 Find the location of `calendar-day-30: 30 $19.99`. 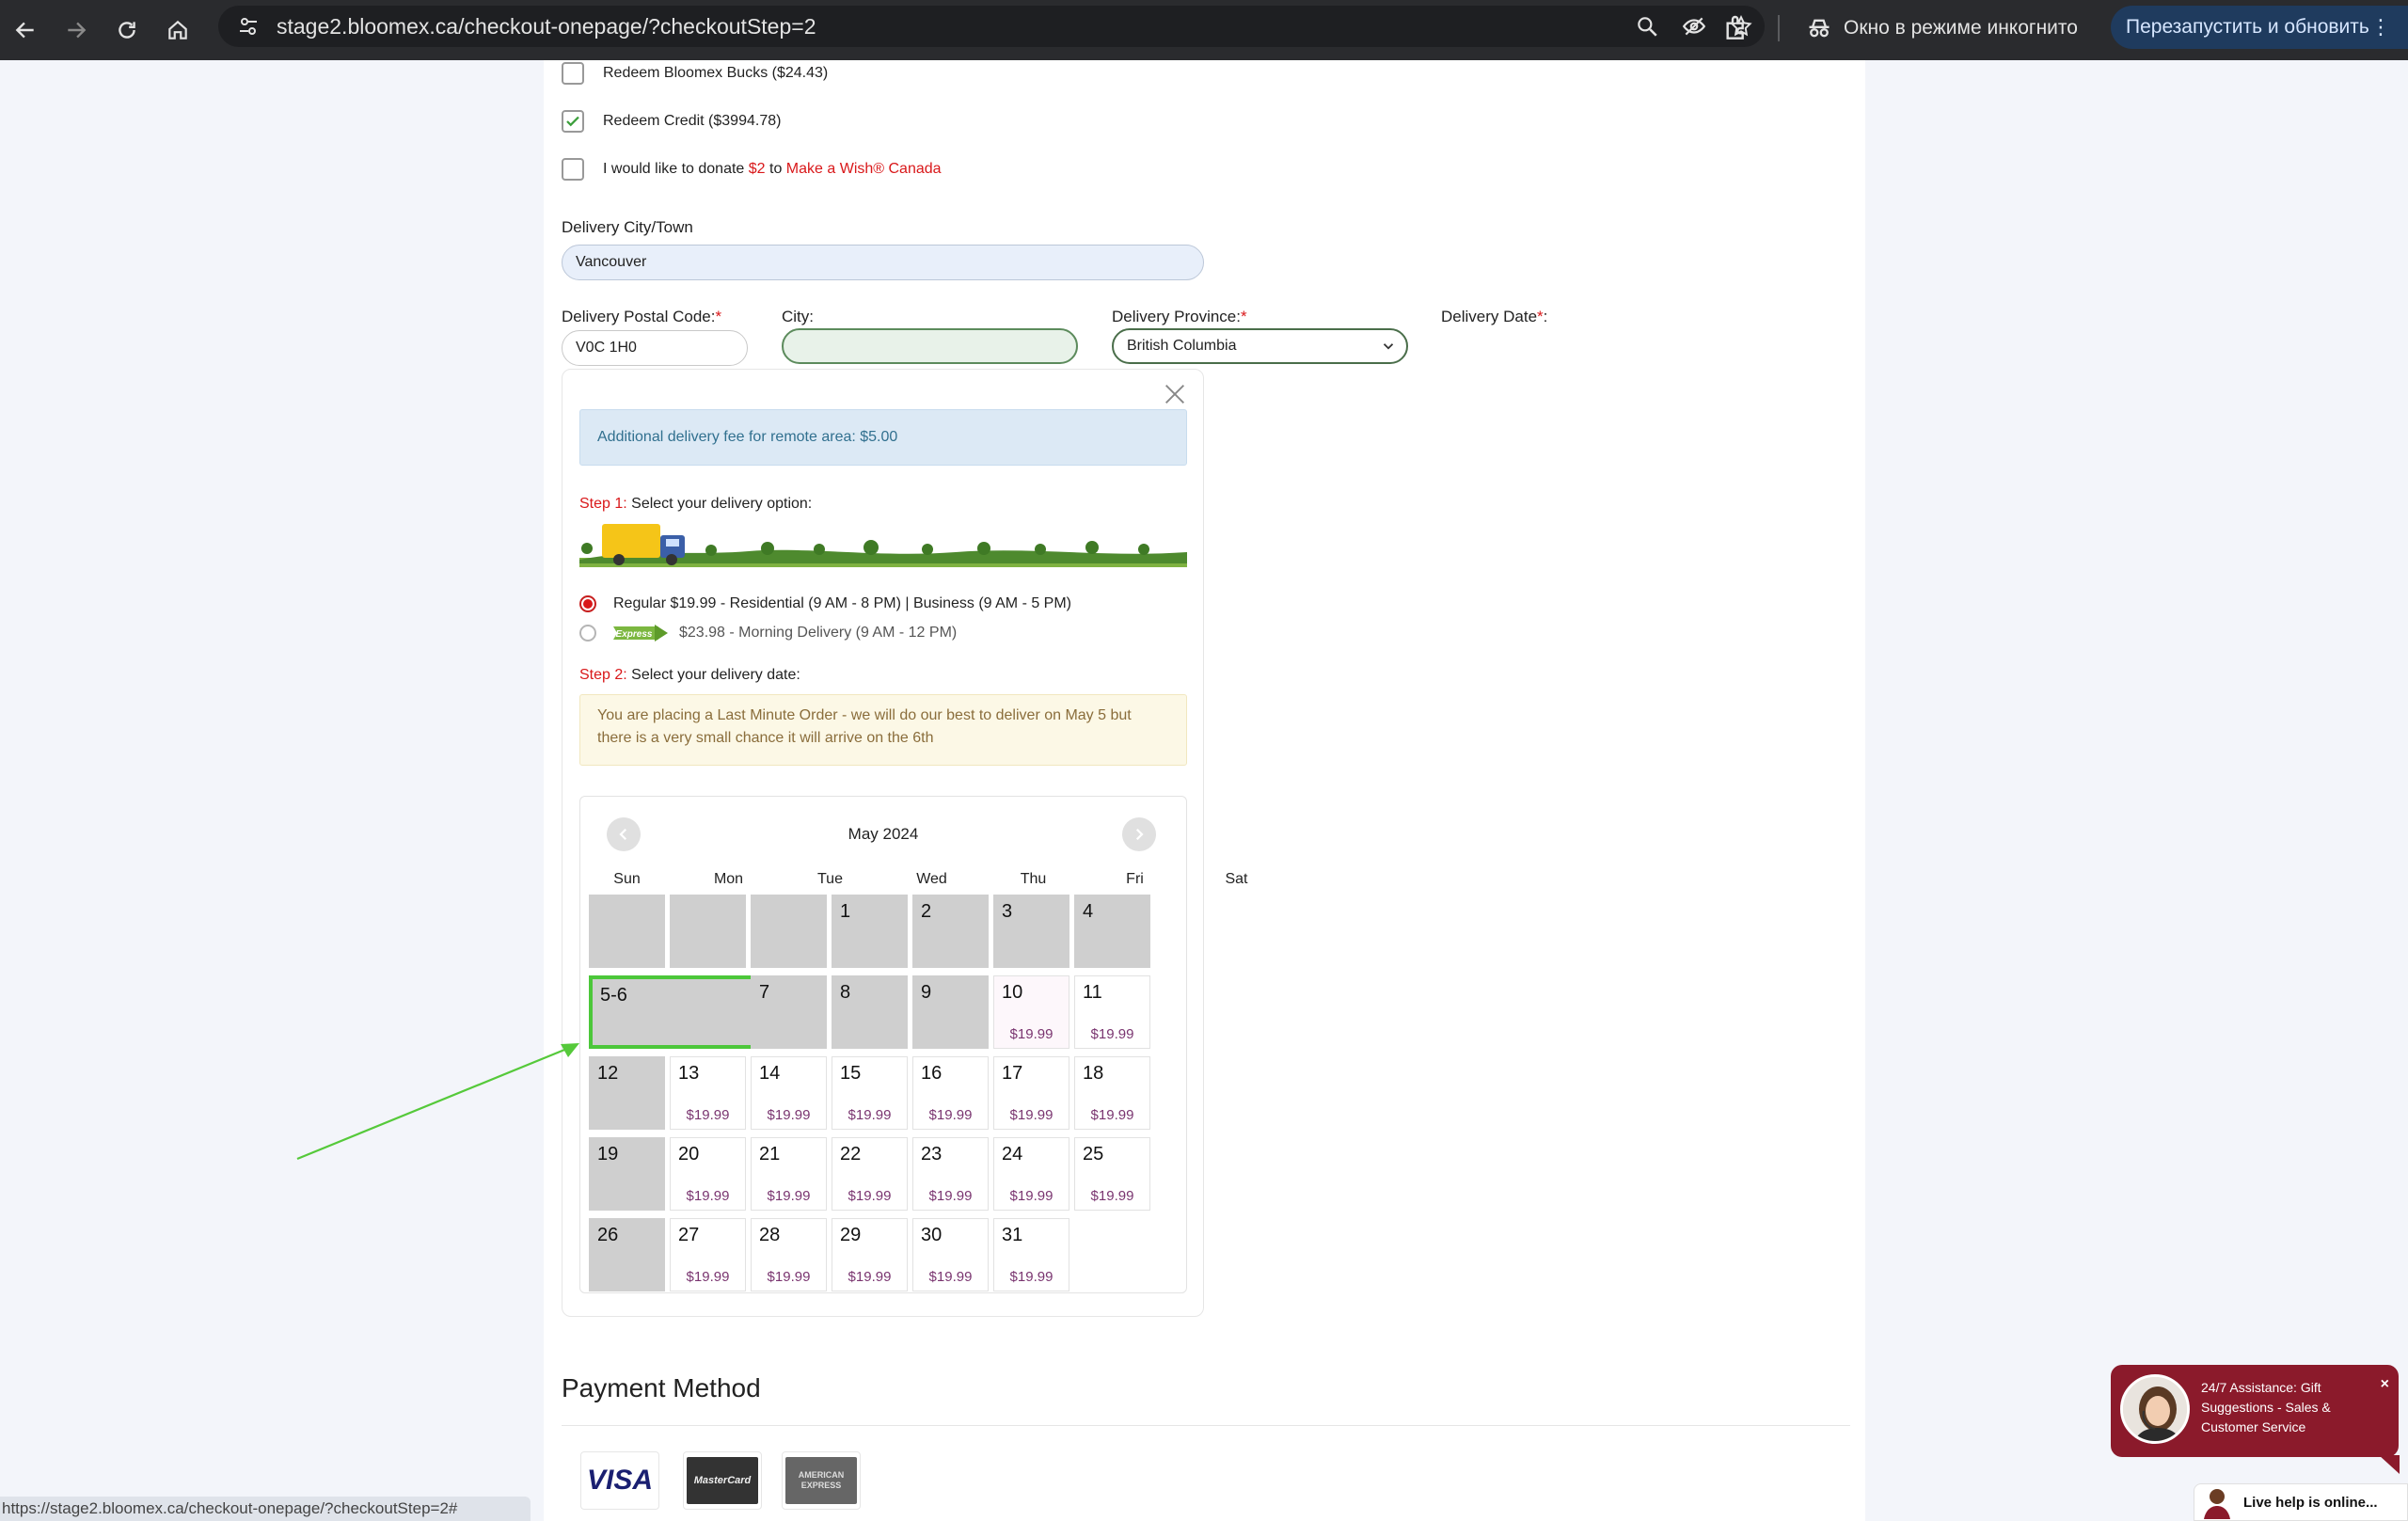

calendar-day-30: 30 $19.99 is located at coordinates (951, 1254).